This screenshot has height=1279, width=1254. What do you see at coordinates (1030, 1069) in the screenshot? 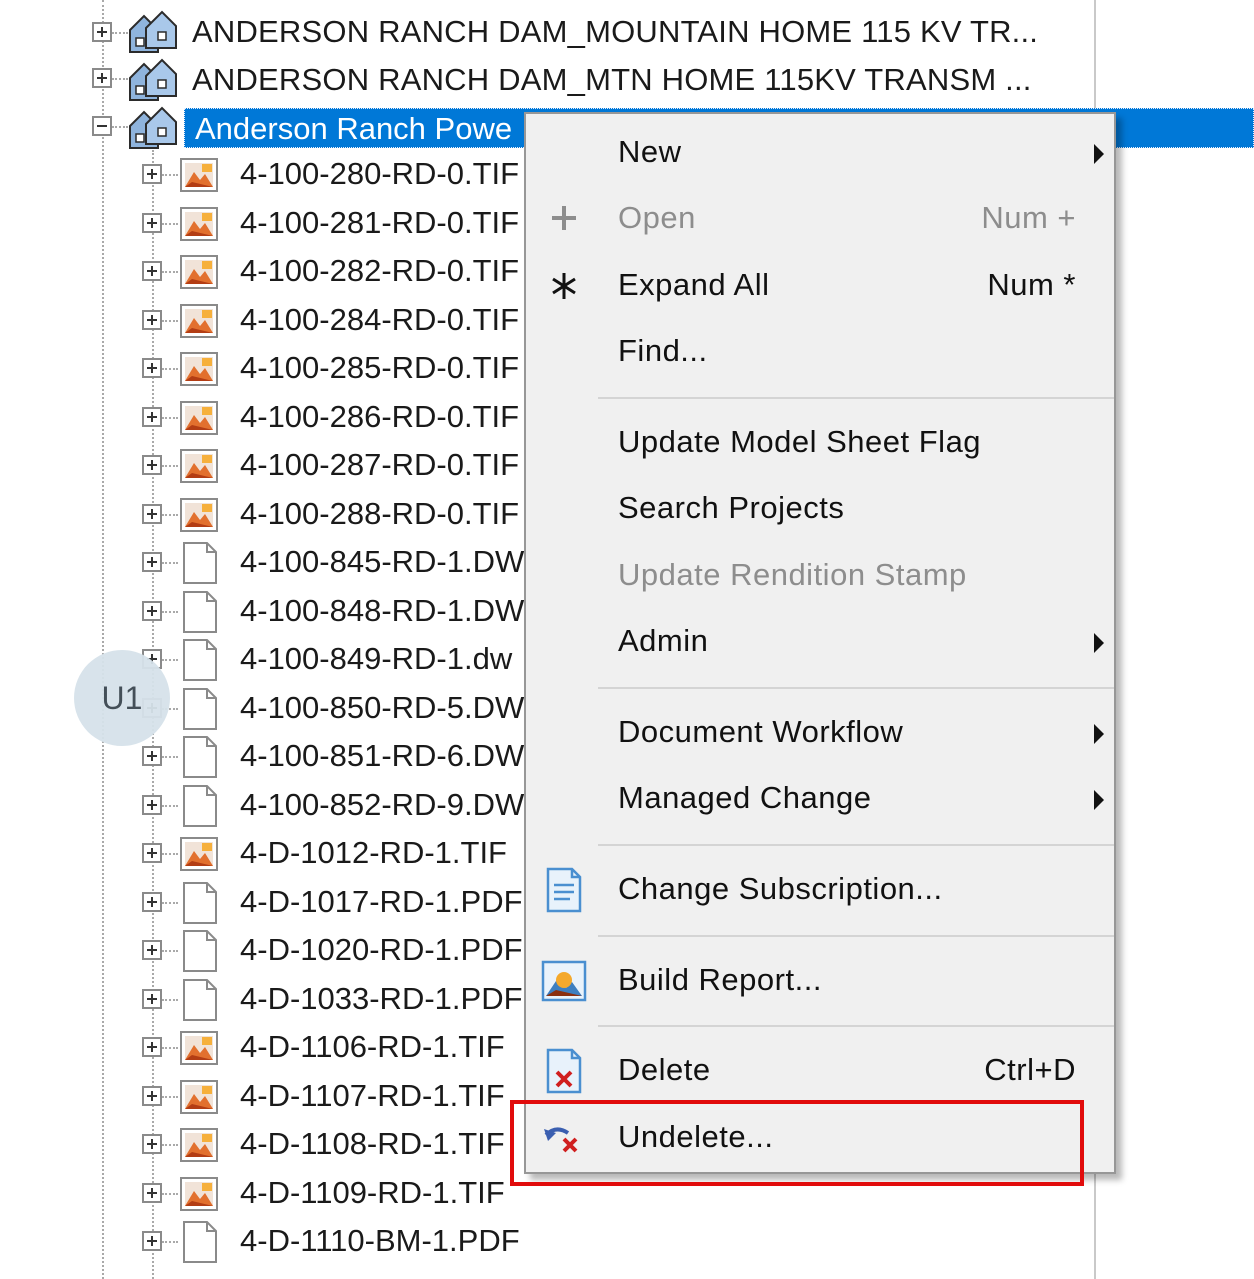
I see `menu-item-shortcut: Ctrl+D` at bounding box center [1030, 1069].